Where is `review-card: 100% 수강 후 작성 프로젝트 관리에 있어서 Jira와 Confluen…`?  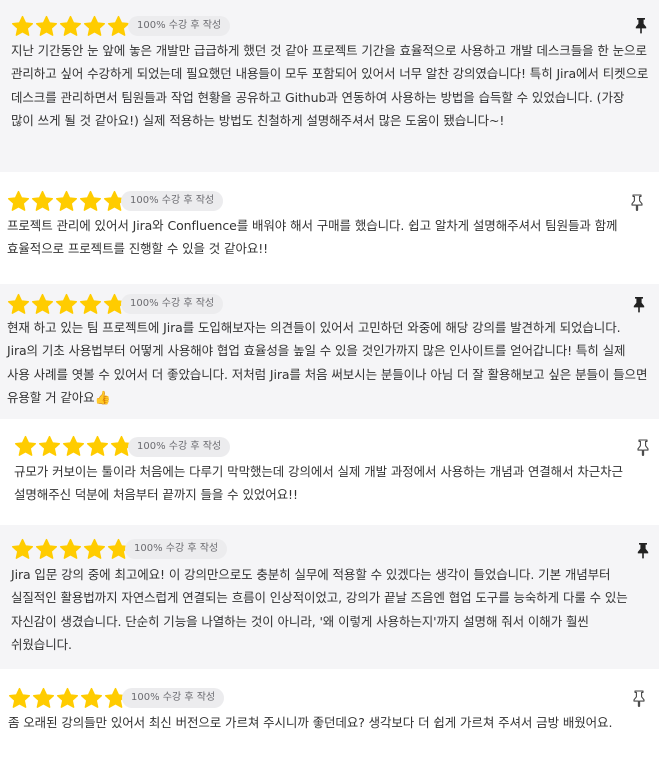
review-card: 100% 수강 후 작성 프로젝트 관리에 있어서 Jira와 Confluen… is located at coordinates (329, 228).